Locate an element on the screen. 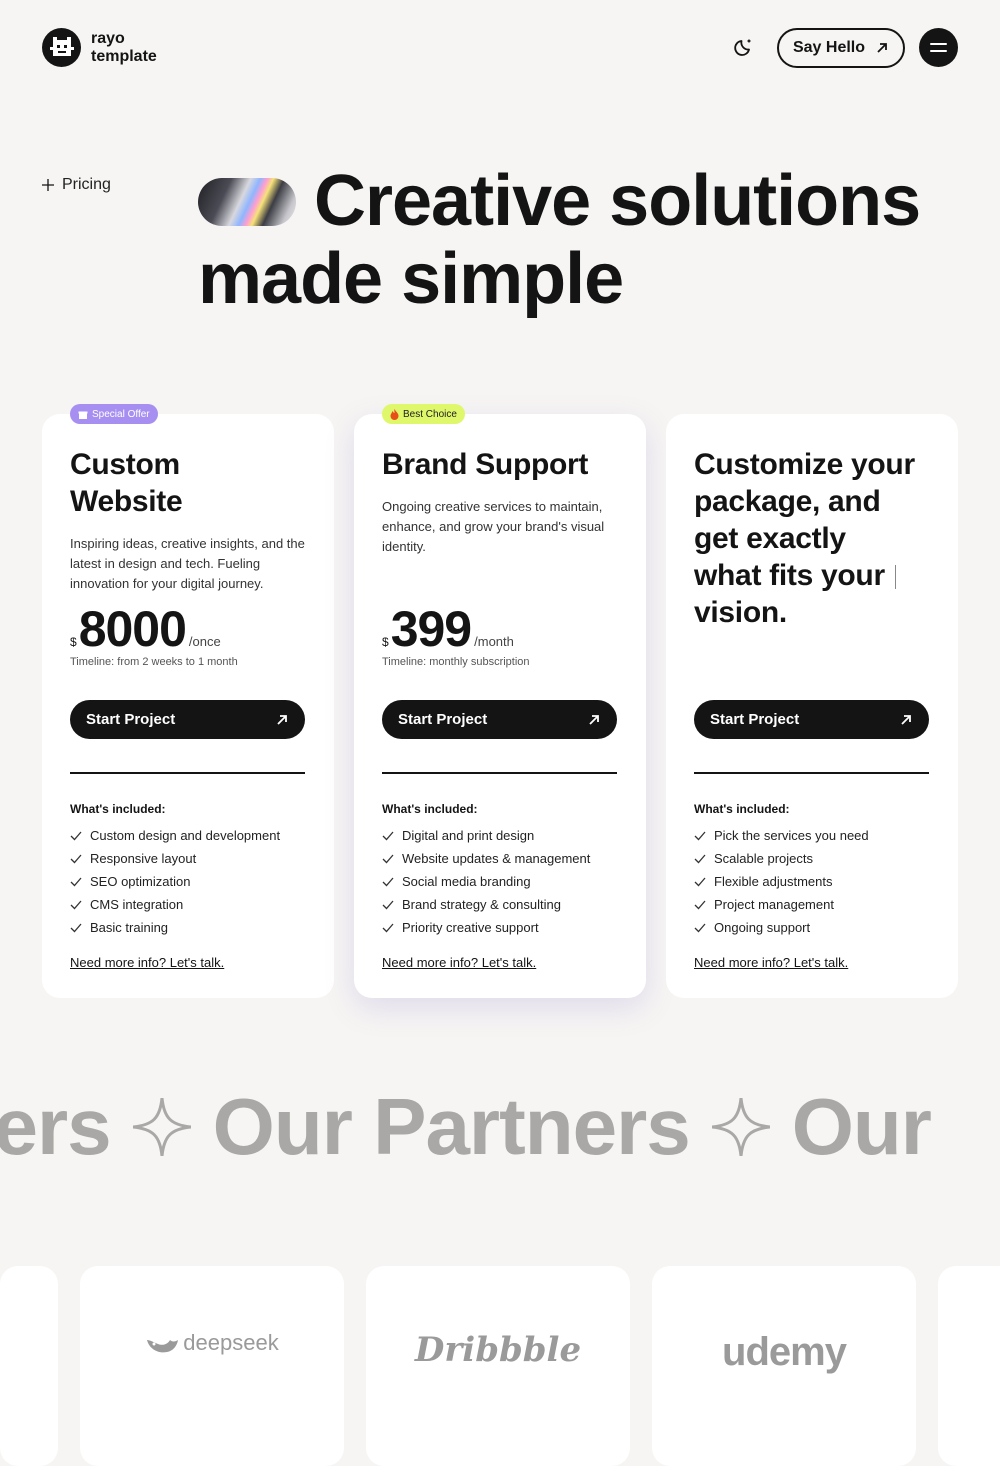  marquee-text: tners is located at coordinates (56, 1126).